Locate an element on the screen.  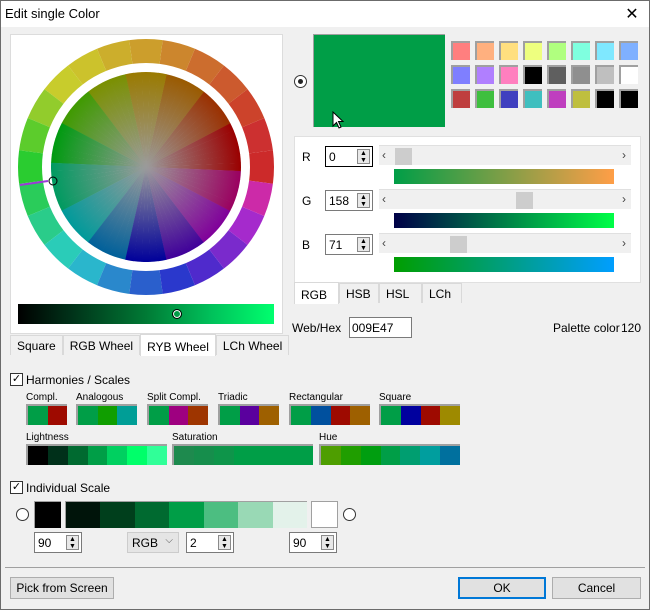
scale-right-spinner: 90 ▲ ▼ is located at coordinates (313, 542).